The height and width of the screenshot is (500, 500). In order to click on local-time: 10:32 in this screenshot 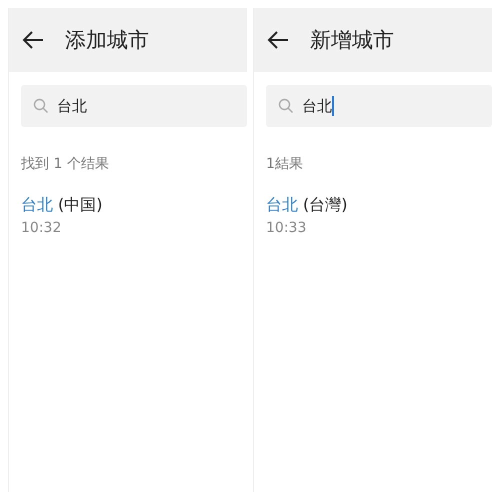, I will do `click(41, 228)`.